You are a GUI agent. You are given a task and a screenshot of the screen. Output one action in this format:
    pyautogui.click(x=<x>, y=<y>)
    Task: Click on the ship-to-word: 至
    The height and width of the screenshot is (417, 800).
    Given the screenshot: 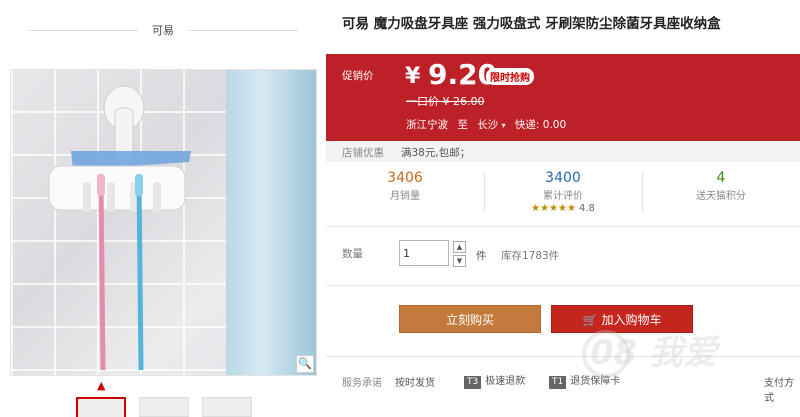 What is the action you would take?
    pyautogui.click(x=462, y=125)
    